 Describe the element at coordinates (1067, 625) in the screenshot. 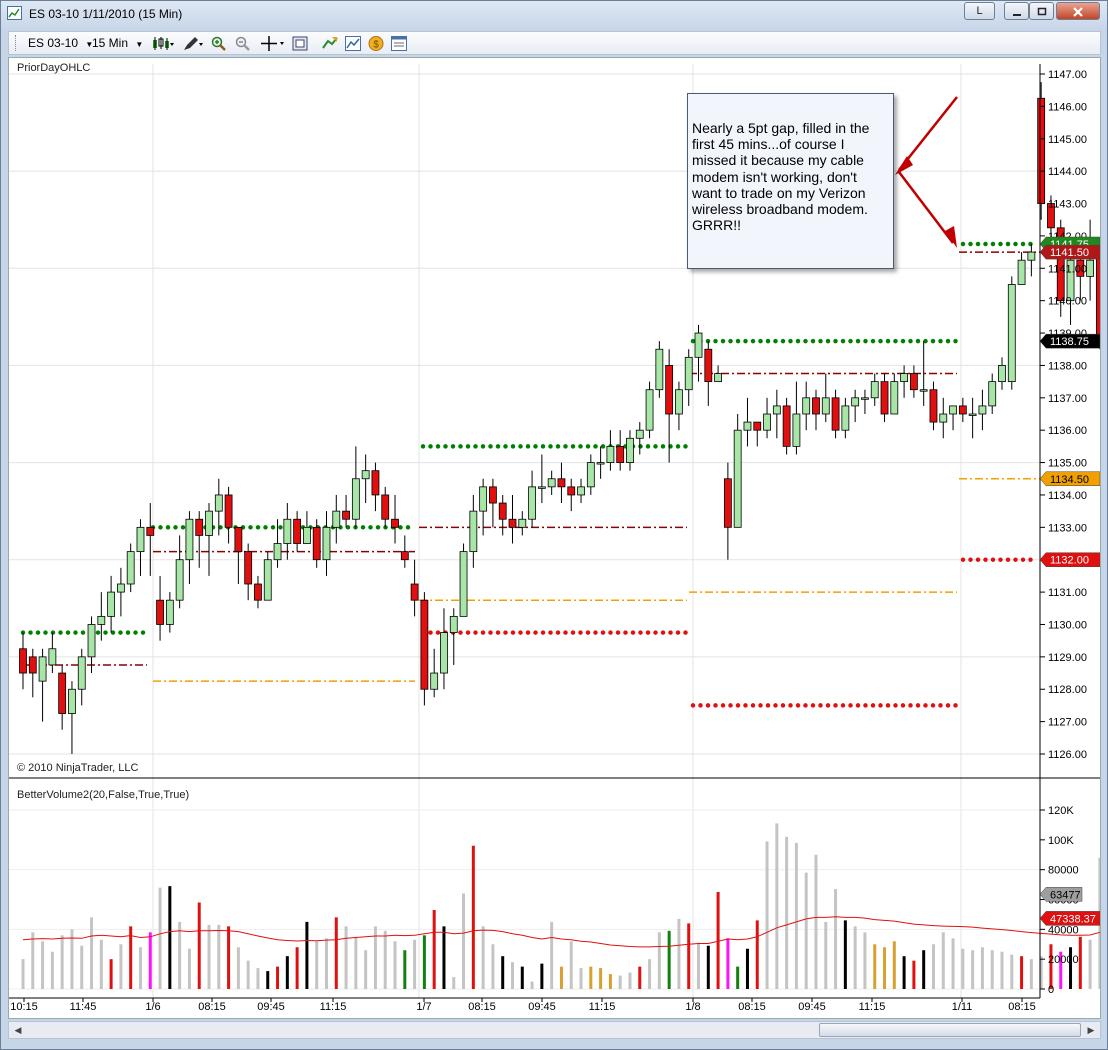

I see `price-tick-label: 1130.00` at that location.